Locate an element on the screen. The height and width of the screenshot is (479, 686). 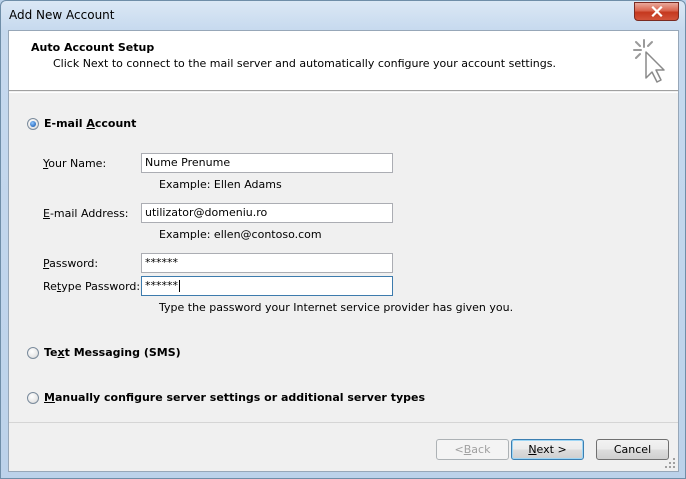
text-messaging-label: Text Messaging (SMS) is located at coordinates (112, 352).